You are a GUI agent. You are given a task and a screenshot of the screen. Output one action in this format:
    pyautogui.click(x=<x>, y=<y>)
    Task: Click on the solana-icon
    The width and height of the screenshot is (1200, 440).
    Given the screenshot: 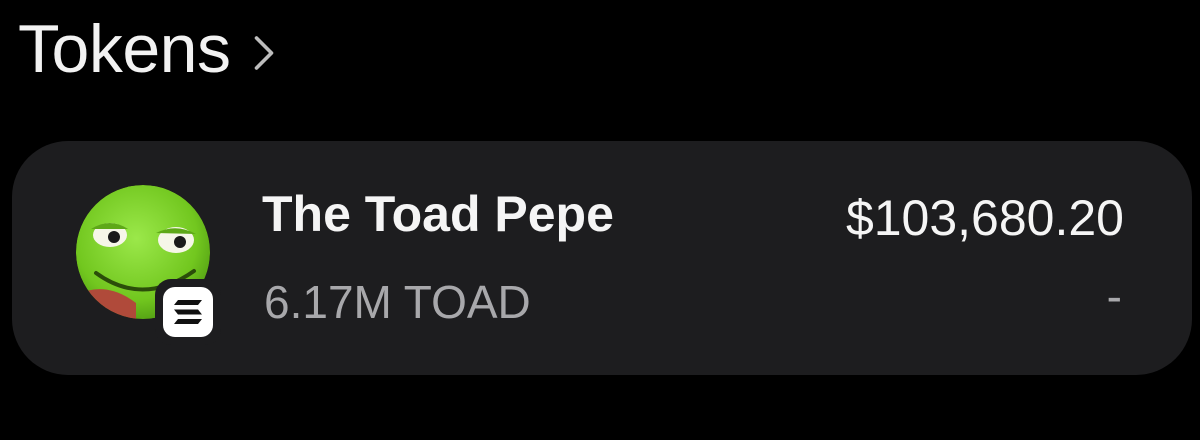 What is the action you would take?
    pyautogui.click(x=188, y=312)
    